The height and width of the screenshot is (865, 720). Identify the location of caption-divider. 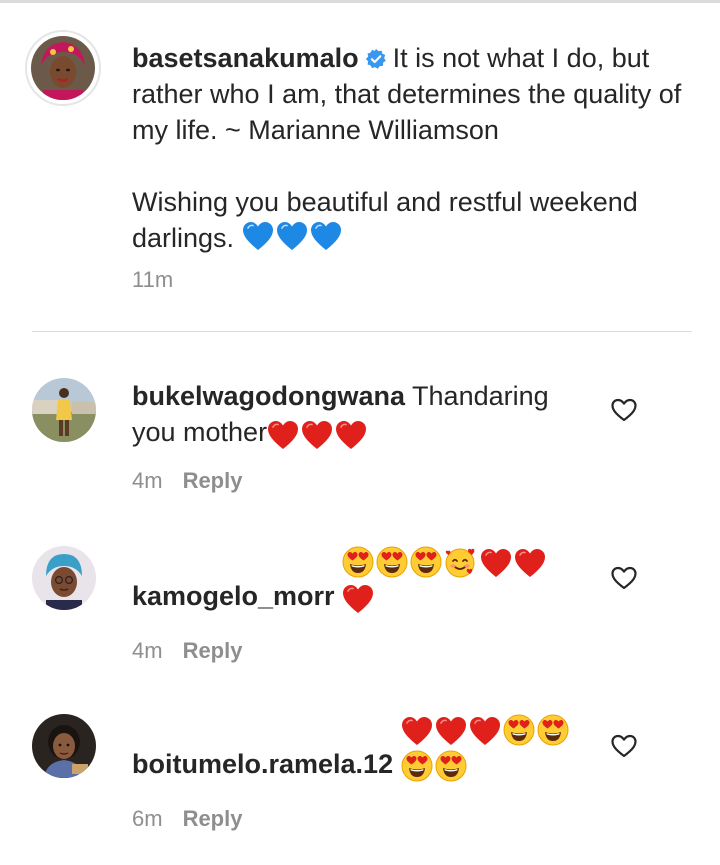
(362, 331).